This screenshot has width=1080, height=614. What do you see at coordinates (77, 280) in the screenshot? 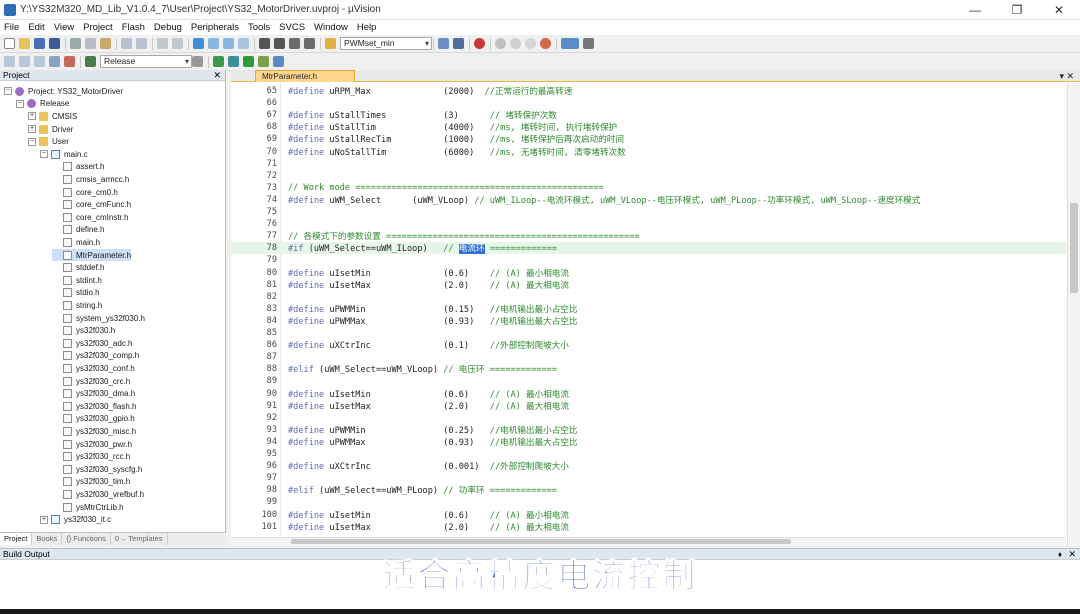
I see `tree-file: stdint.h` at bounding box center [77, 280].